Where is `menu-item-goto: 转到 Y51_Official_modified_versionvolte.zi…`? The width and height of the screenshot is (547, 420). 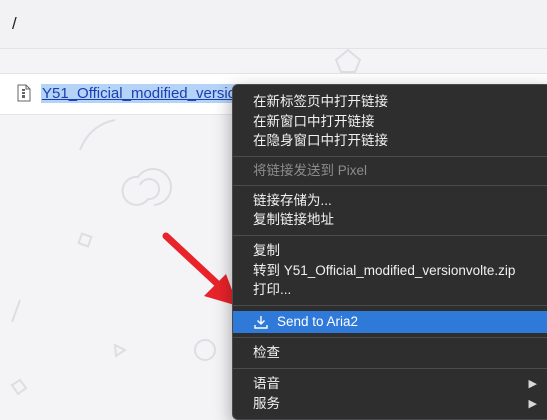
menu-item-goto: 转到 Y51_Official_modified_versionvolte.zi… is located at coordinates (390, 271).